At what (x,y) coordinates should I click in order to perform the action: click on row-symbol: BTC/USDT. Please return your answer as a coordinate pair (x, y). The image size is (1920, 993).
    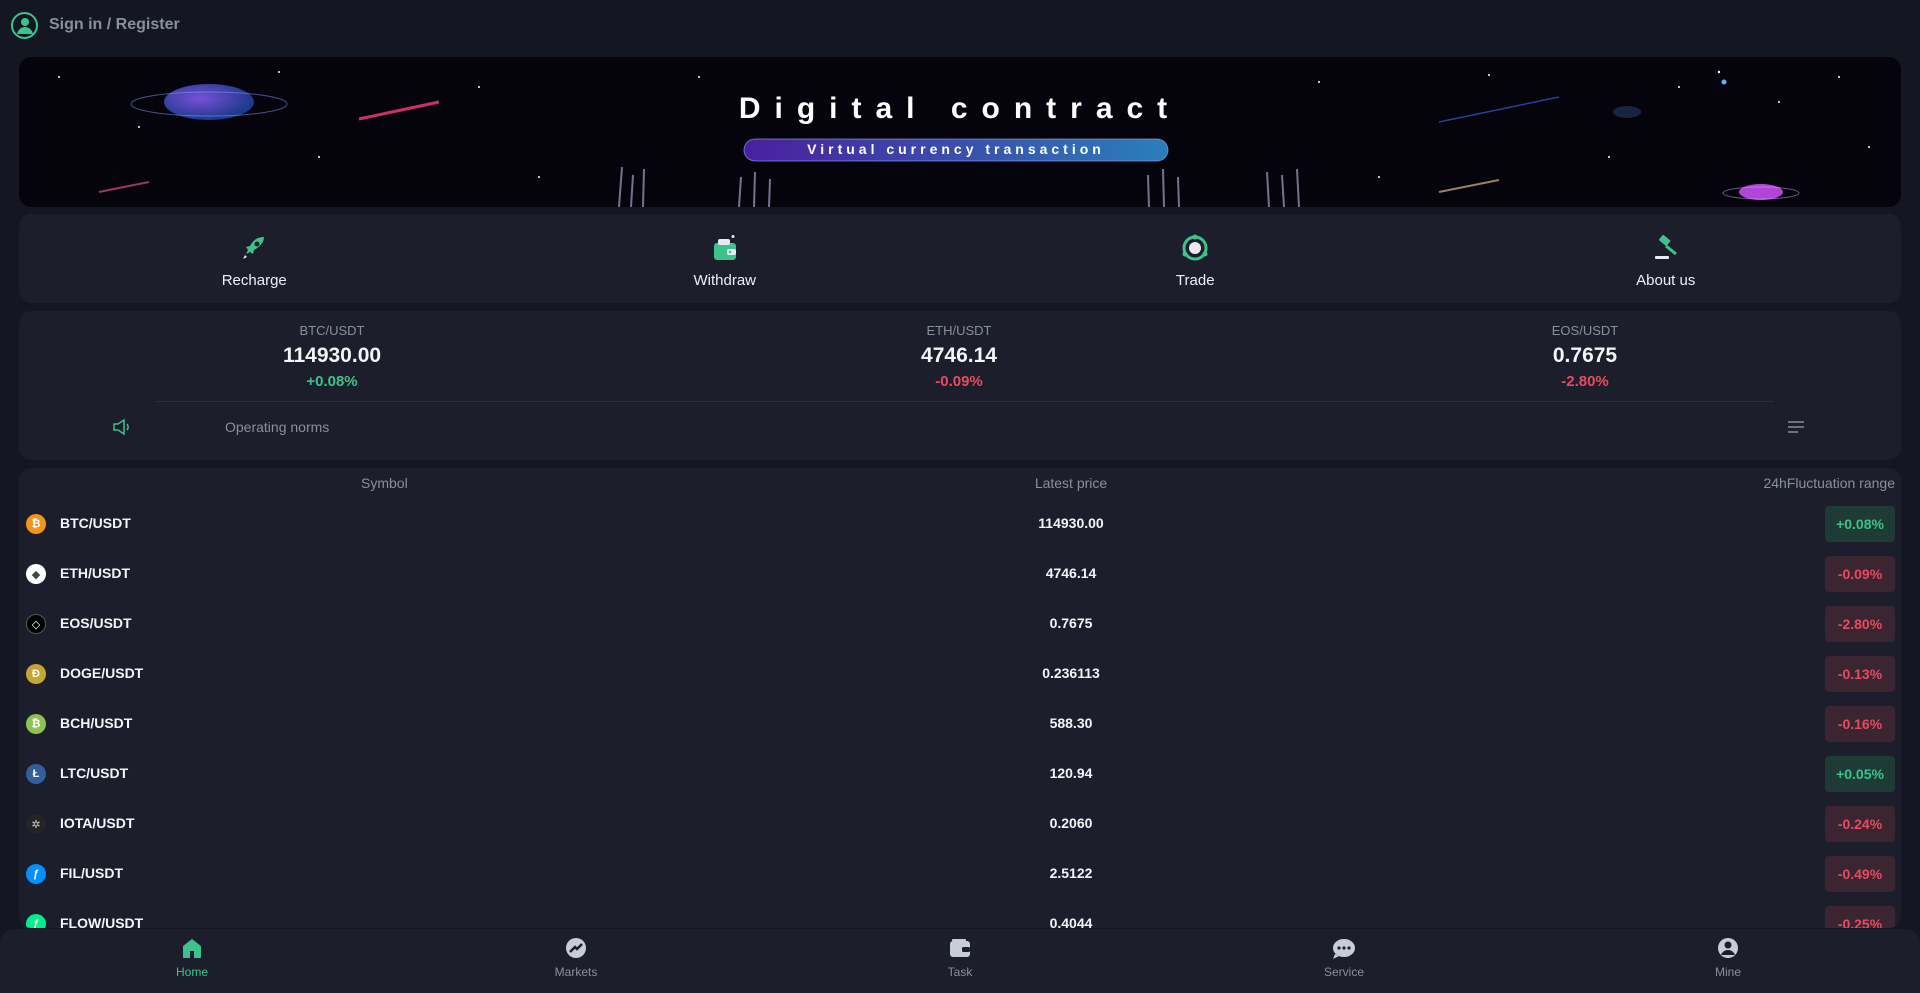
    Looking at the image, I should click on (95, 523).